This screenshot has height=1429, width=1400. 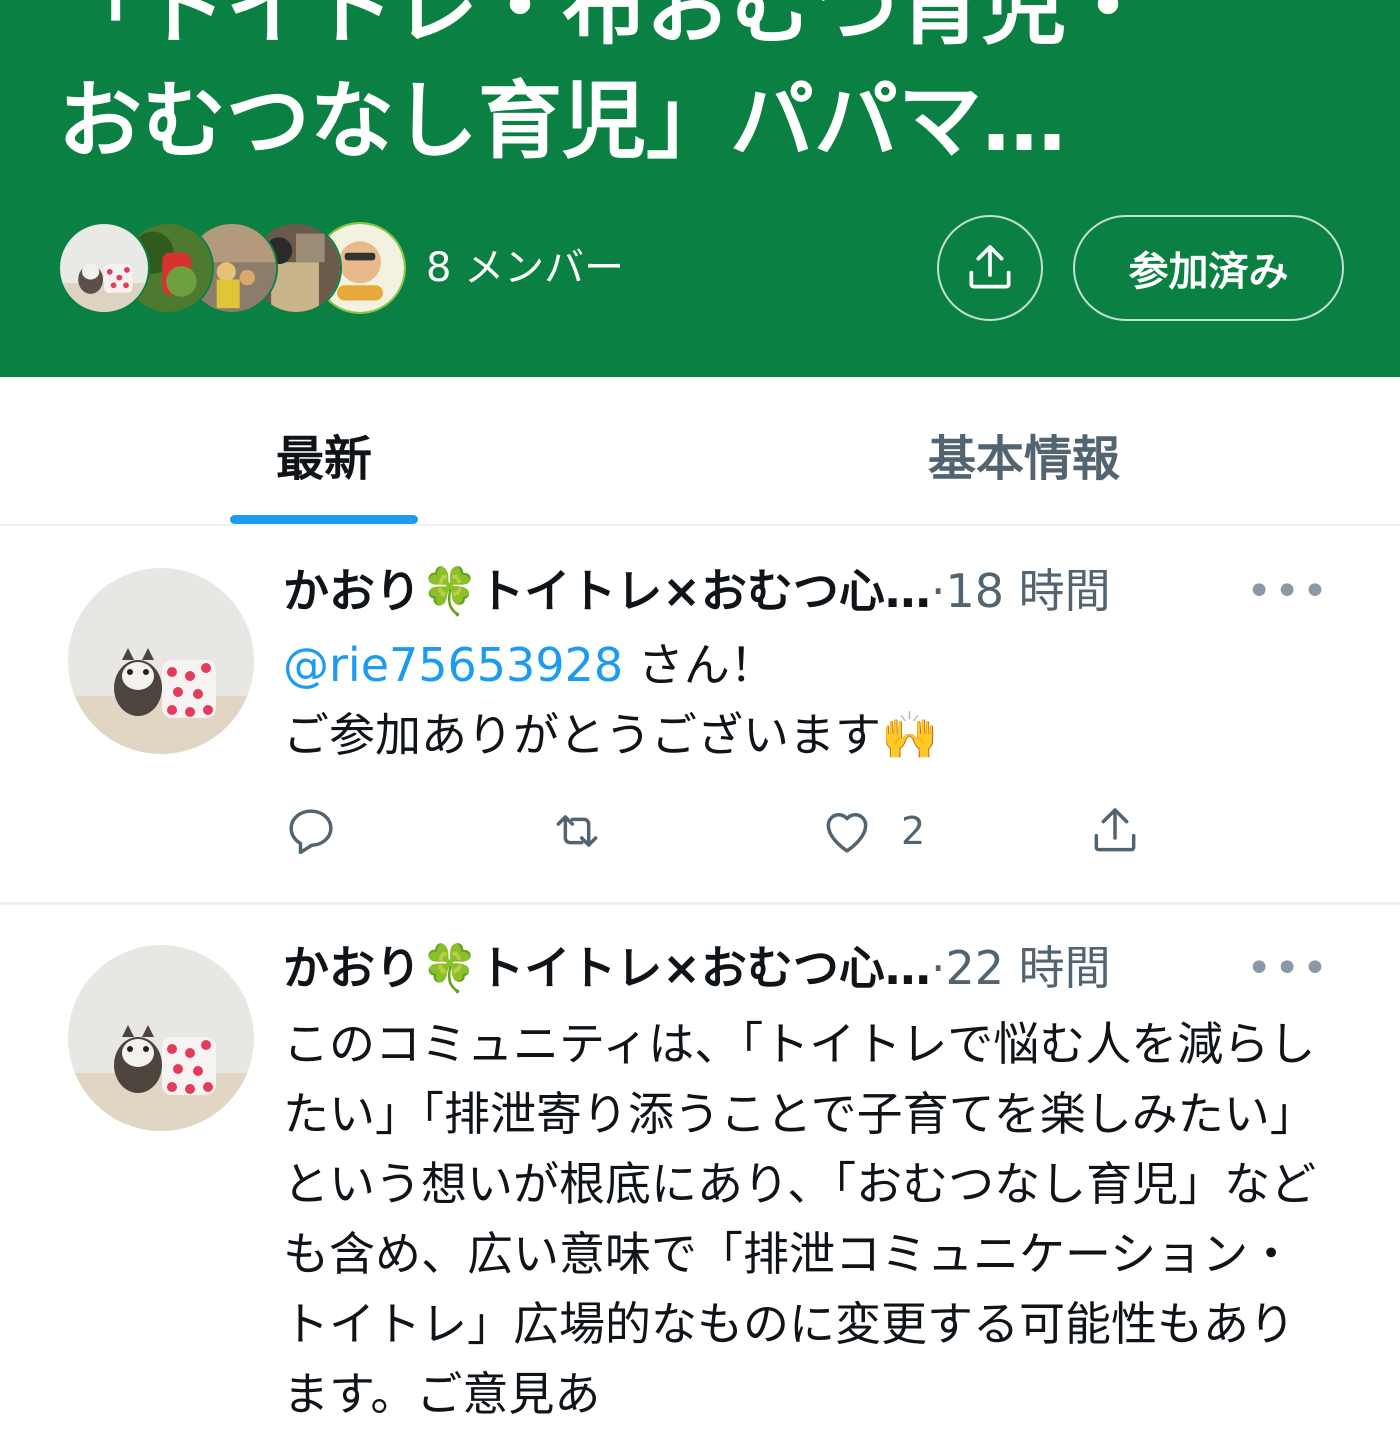 What do you see at coordinates (699, 665) in the screenshot?
I see `tweet-text-line-1: さん！` at bounding box center [699, 665].